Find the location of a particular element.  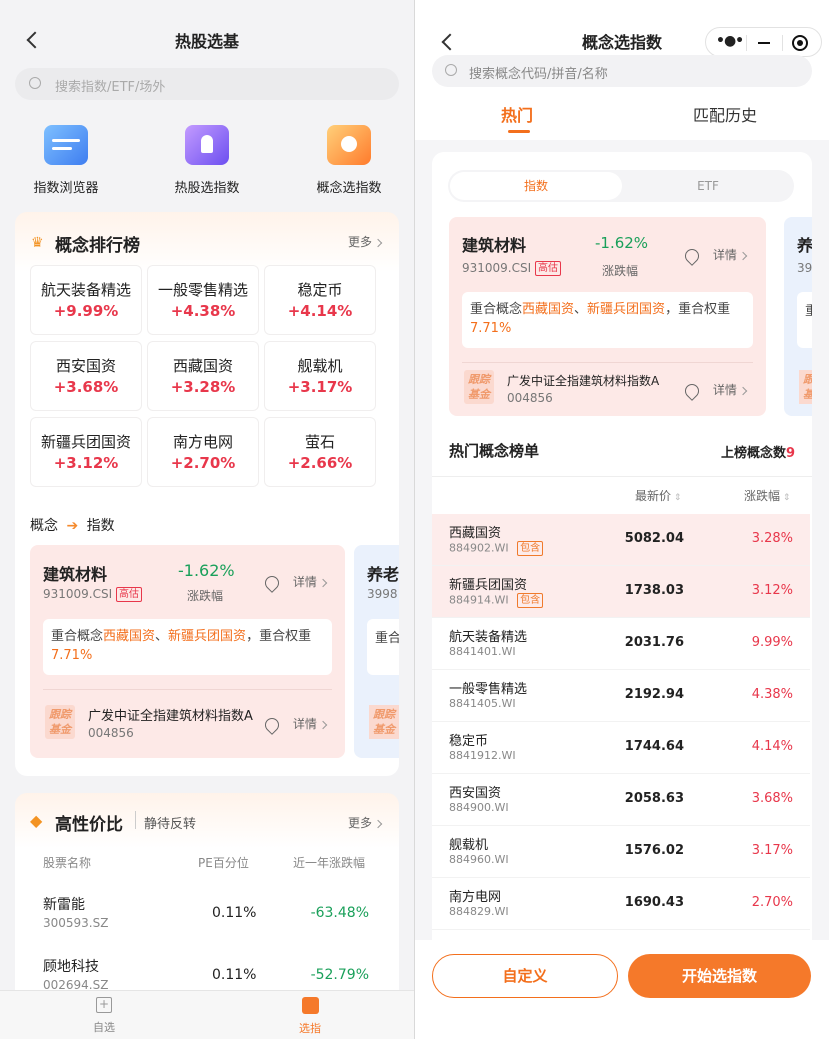

concept-row: 西安国资 884900.WI 2058.63 3.68% is located at coordinates (621, 800).